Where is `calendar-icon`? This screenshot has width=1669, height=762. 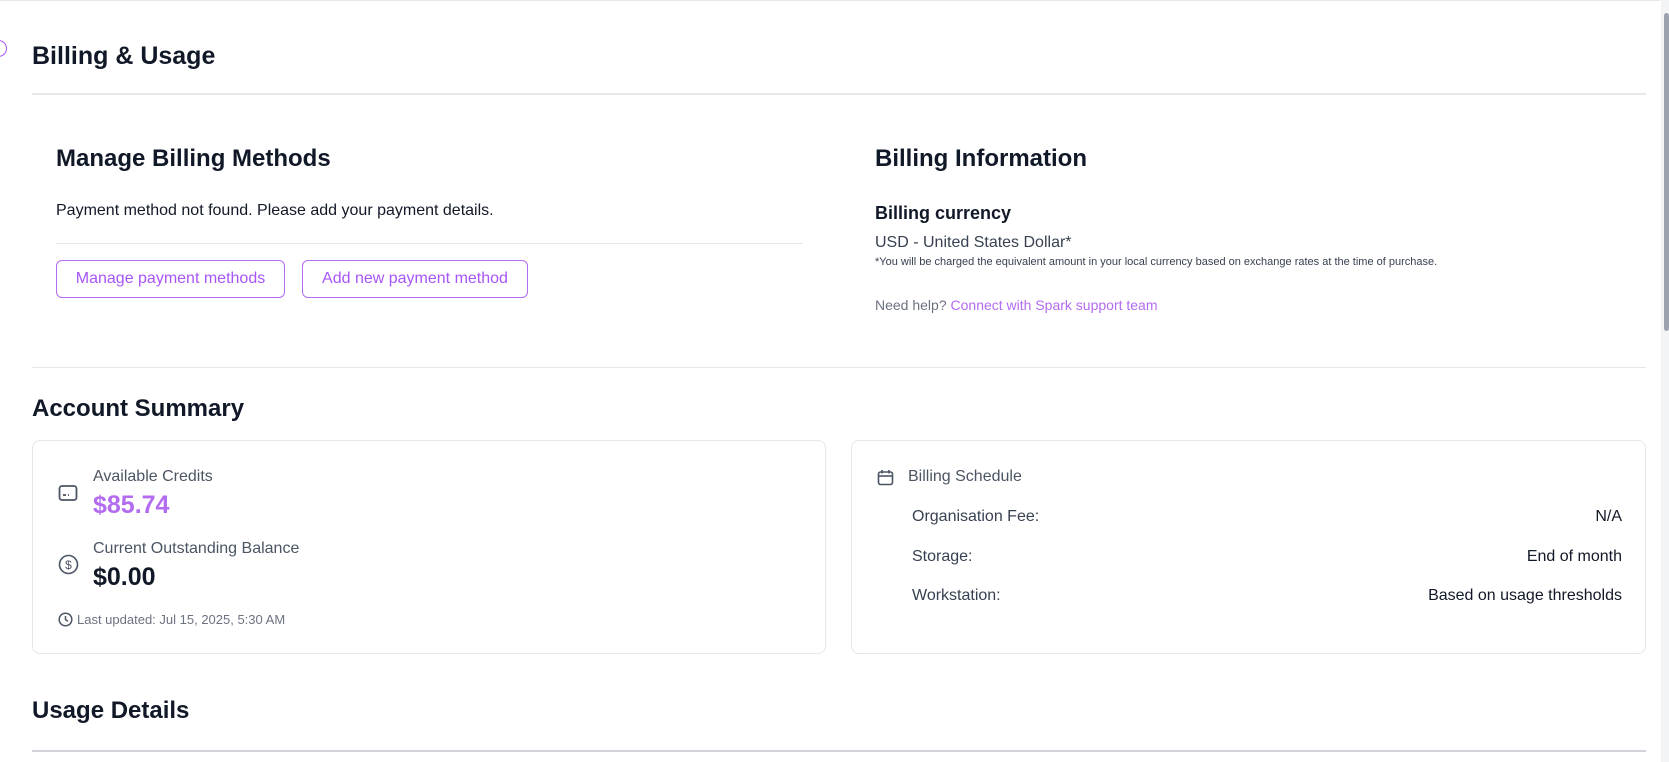 calendar-icon is located at coordinates (885, 478).